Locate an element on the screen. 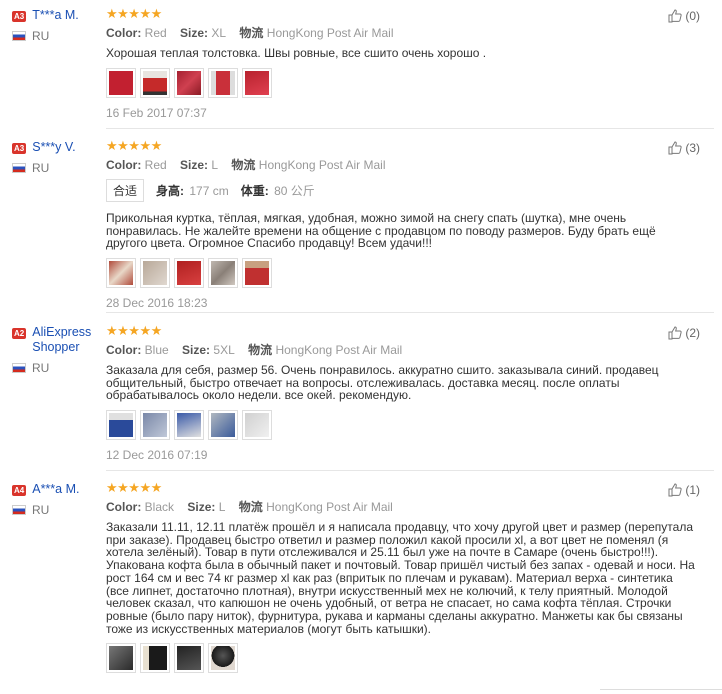 The width and height of the screenshot is (722, 694). review-date: 28 Dec 2016 18:23 is located at coordinates (157, 303).